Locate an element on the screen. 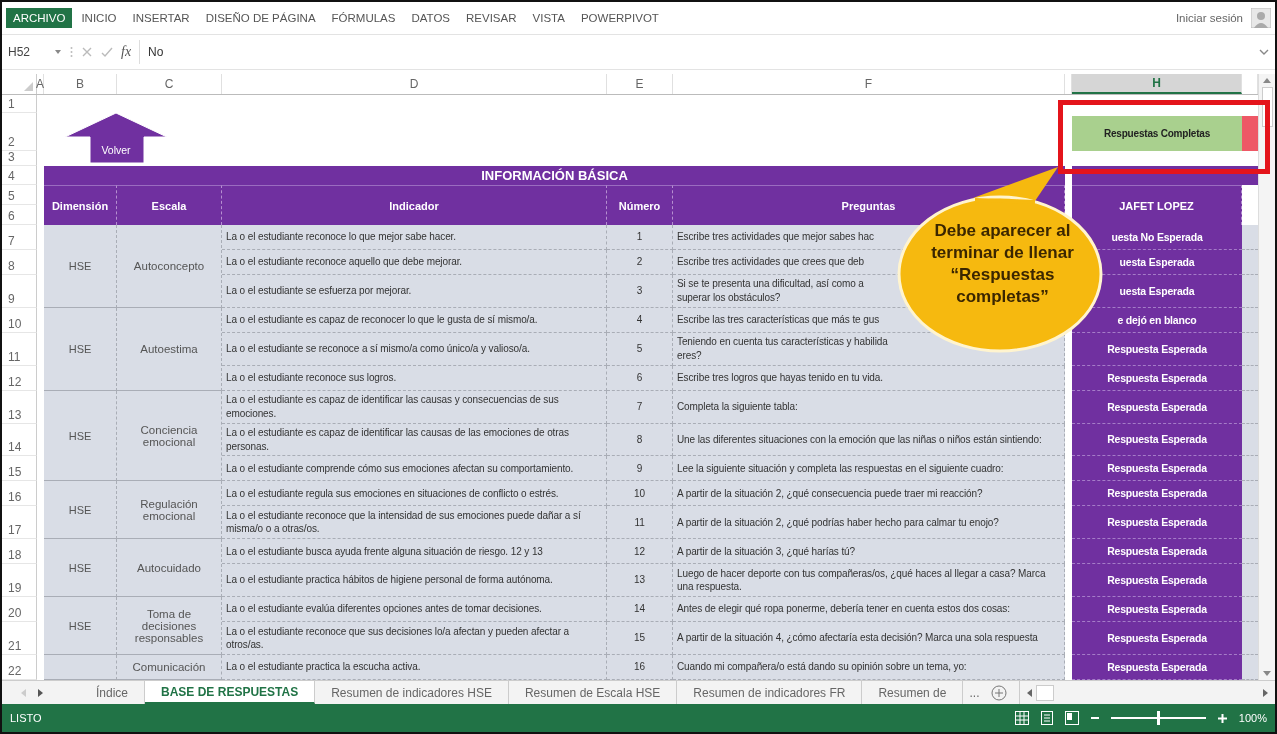  row-number: 10 is located at coordinates (19, 320).